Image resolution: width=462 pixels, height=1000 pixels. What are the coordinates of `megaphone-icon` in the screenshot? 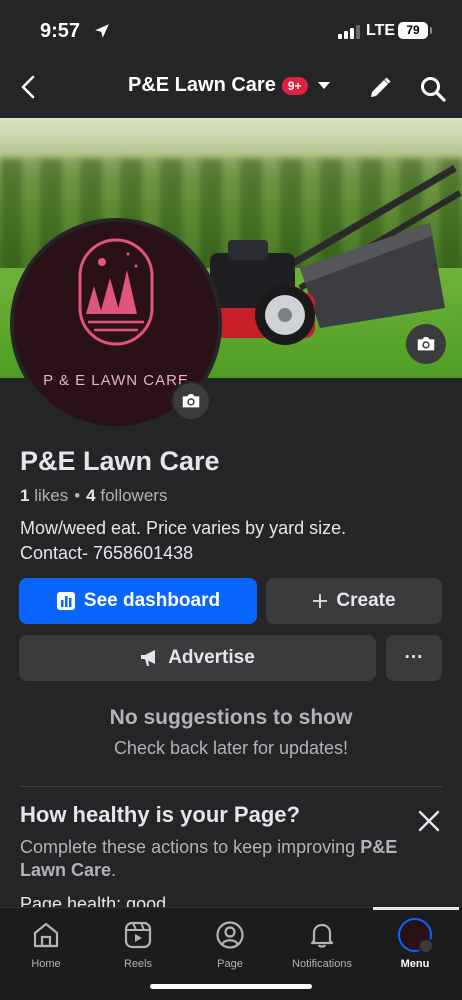 It's located at (148, 658).